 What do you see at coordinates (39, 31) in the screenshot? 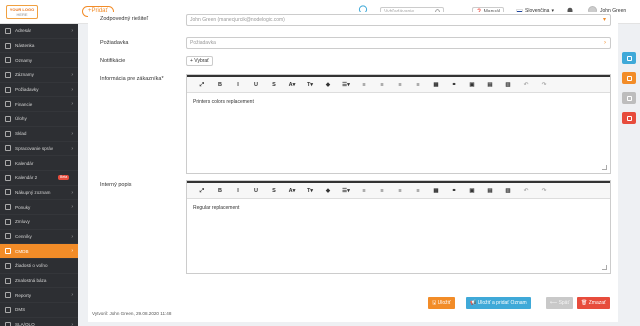
I see `sidebar-item: Adresár ›` at bounding box center [39, 31].